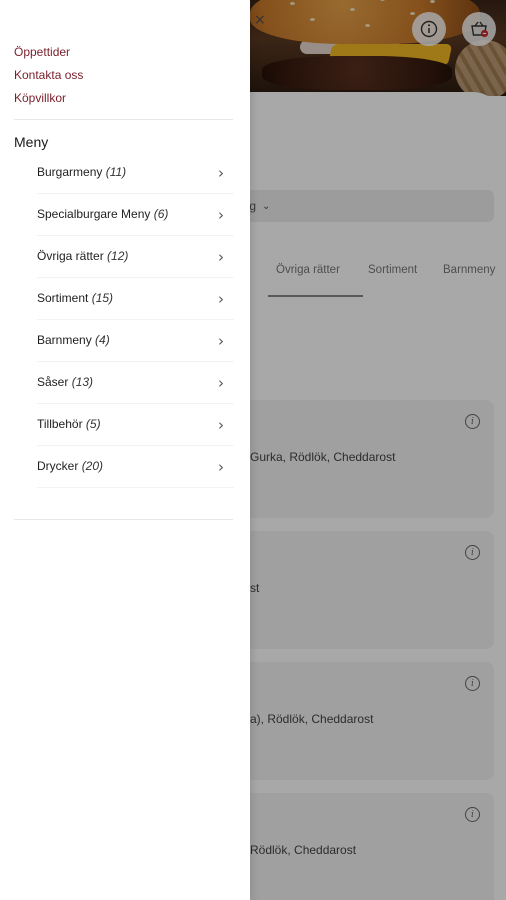  I want to click on menu-item-count: (4), so click(102, 340).